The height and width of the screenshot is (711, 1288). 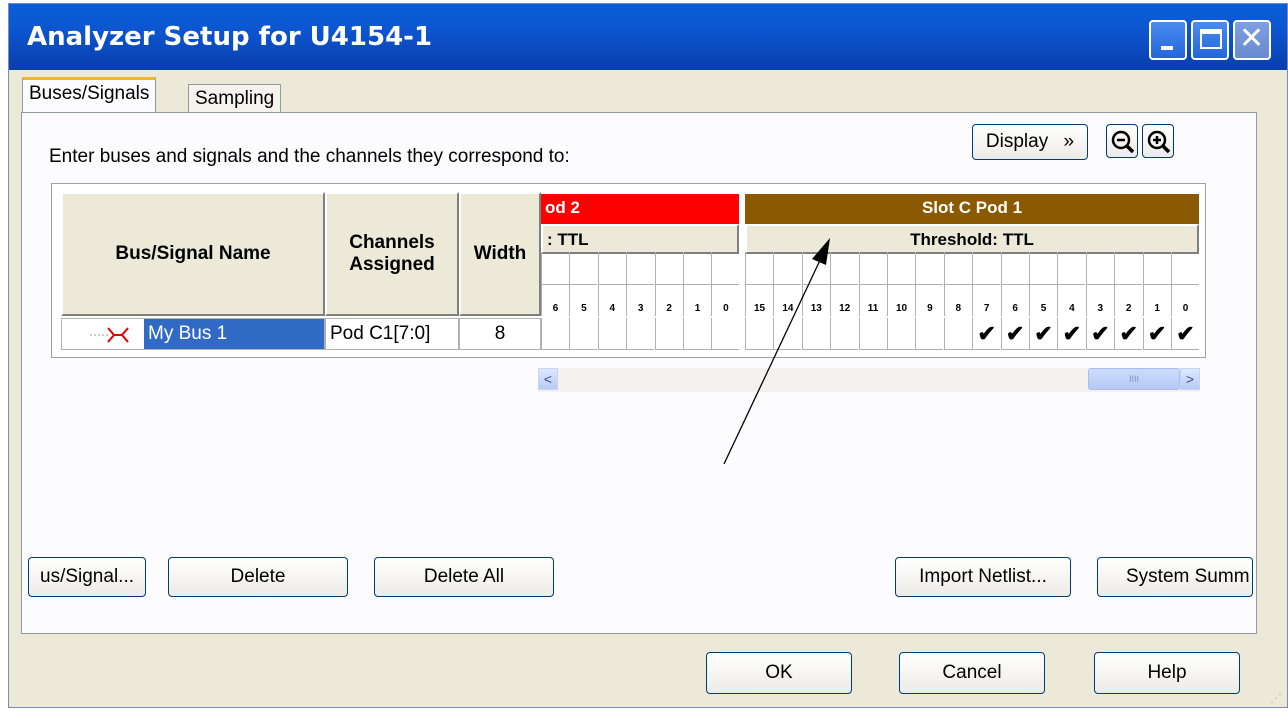 I want to click on channel-column-header: 7, so click(x=986, y=284).